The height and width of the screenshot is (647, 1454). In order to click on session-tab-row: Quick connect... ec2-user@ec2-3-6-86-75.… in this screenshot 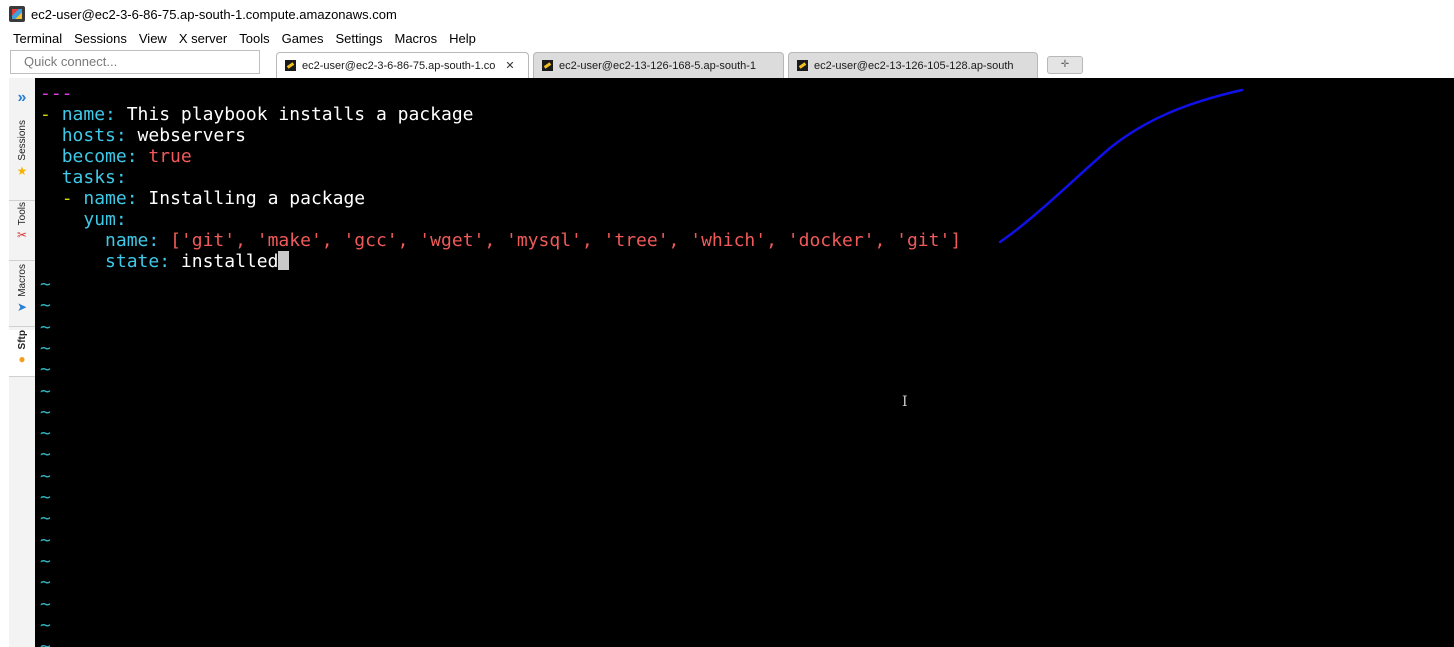, I will do `click(727, 63)`.